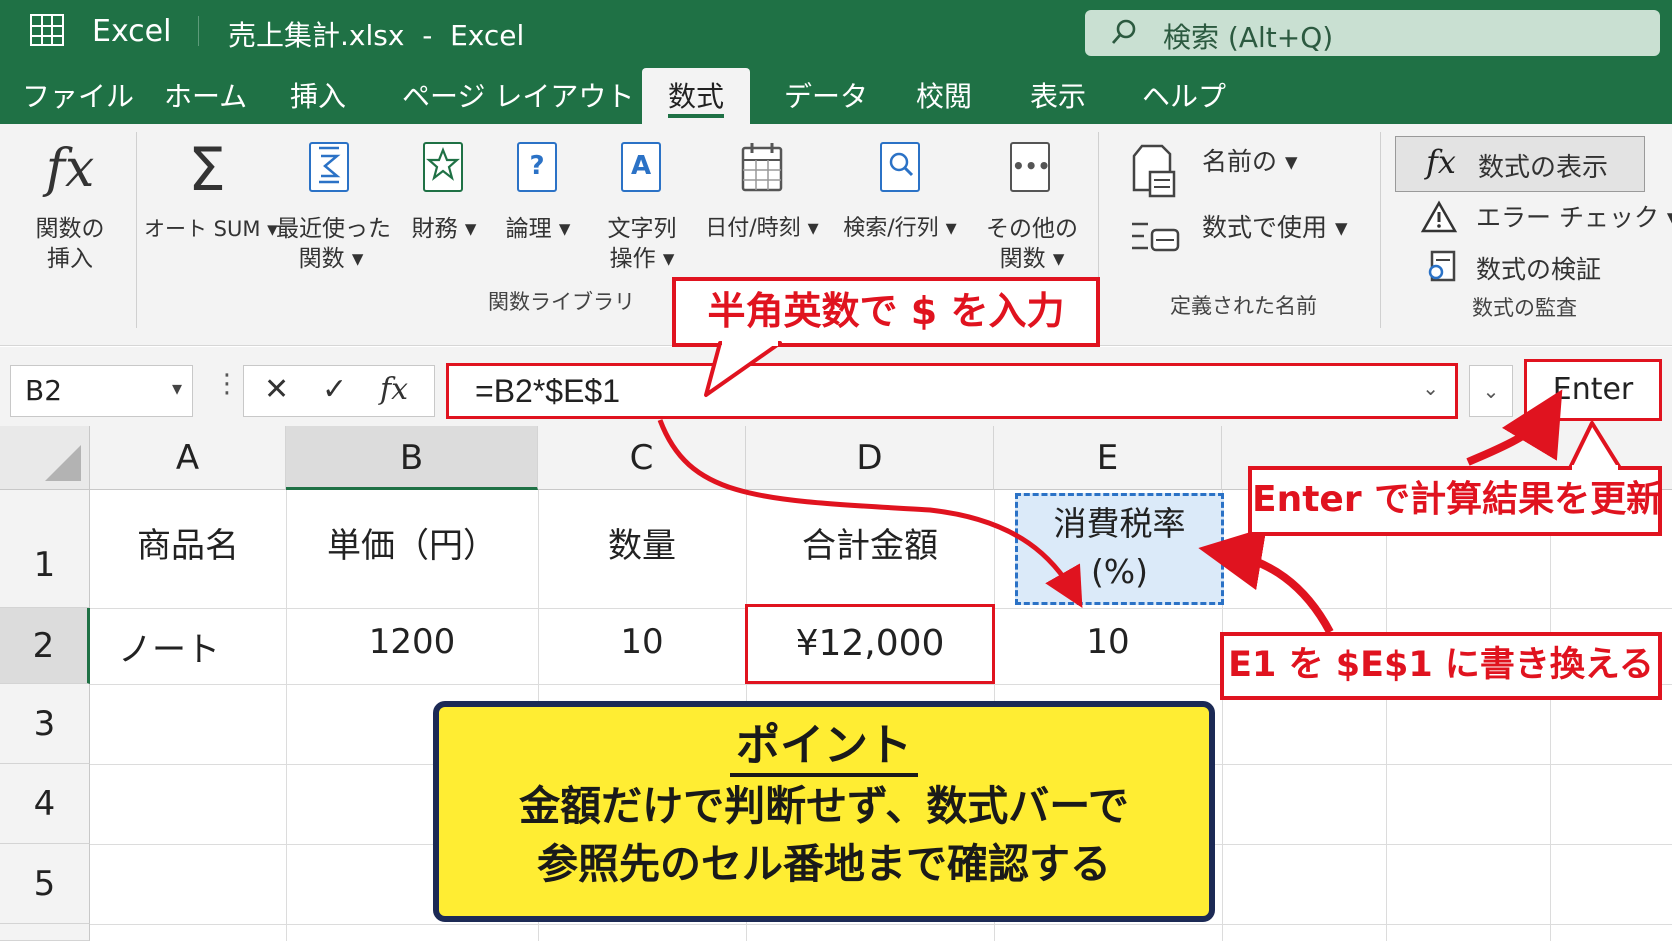  I want to click on row-header-4: 4, so click(45, 804).